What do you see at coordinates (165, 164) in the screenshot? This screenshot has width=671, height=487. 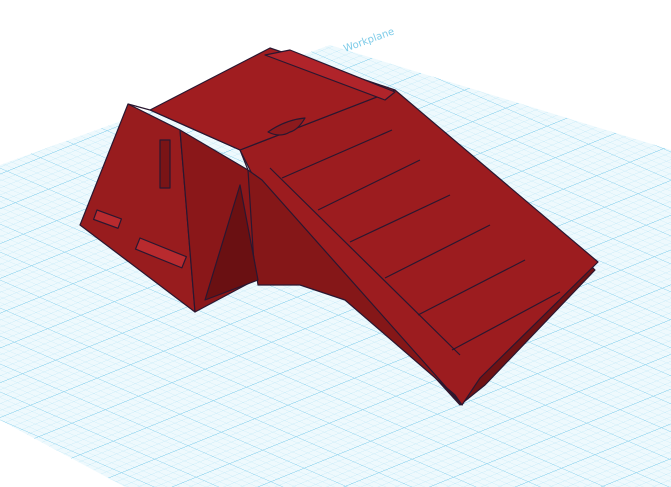 I see `front-vent` at bounding box center [165, 164].